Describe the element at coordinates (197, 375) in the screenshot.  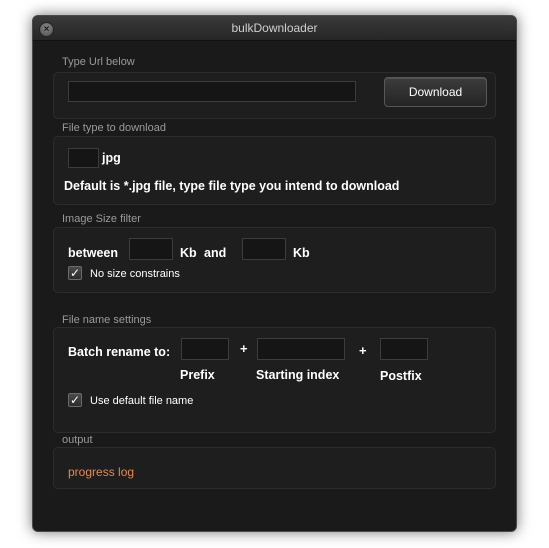
I see `prefix-caption: Prefix` at that location.